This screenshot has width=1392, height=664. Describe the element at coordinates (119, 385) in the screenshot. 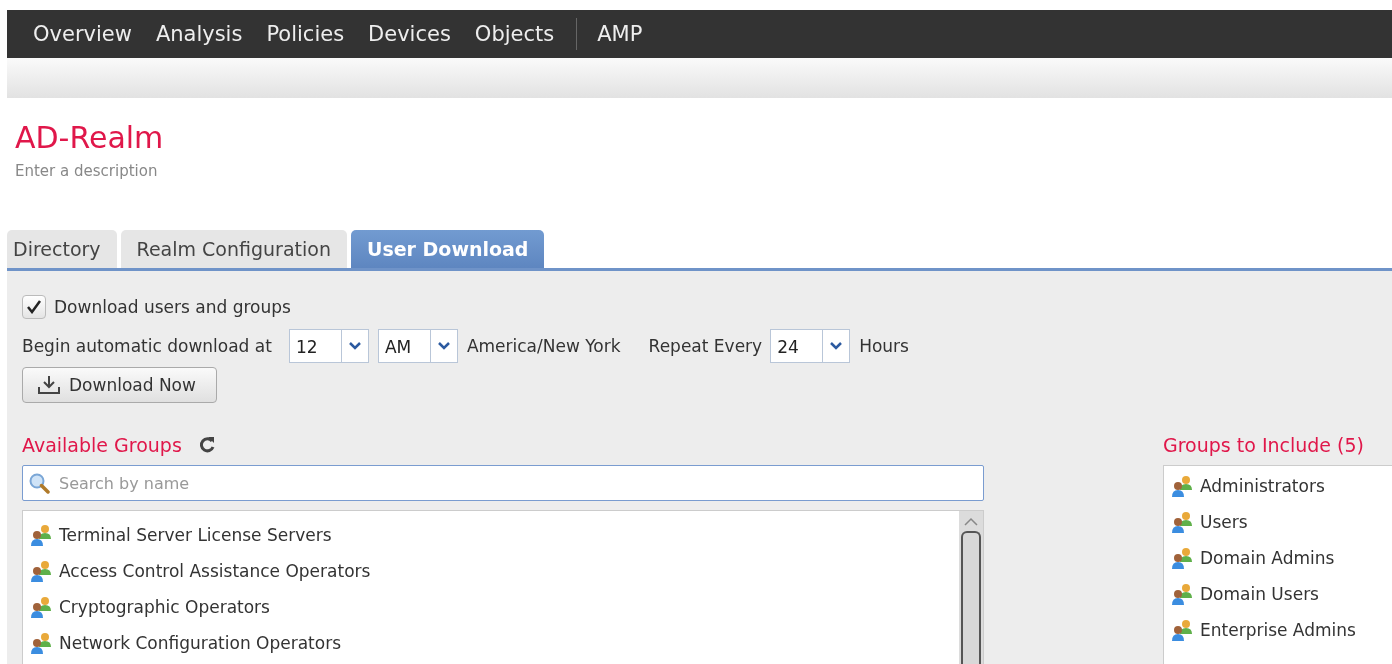

I see `download-now-button: Download Now` at that location.